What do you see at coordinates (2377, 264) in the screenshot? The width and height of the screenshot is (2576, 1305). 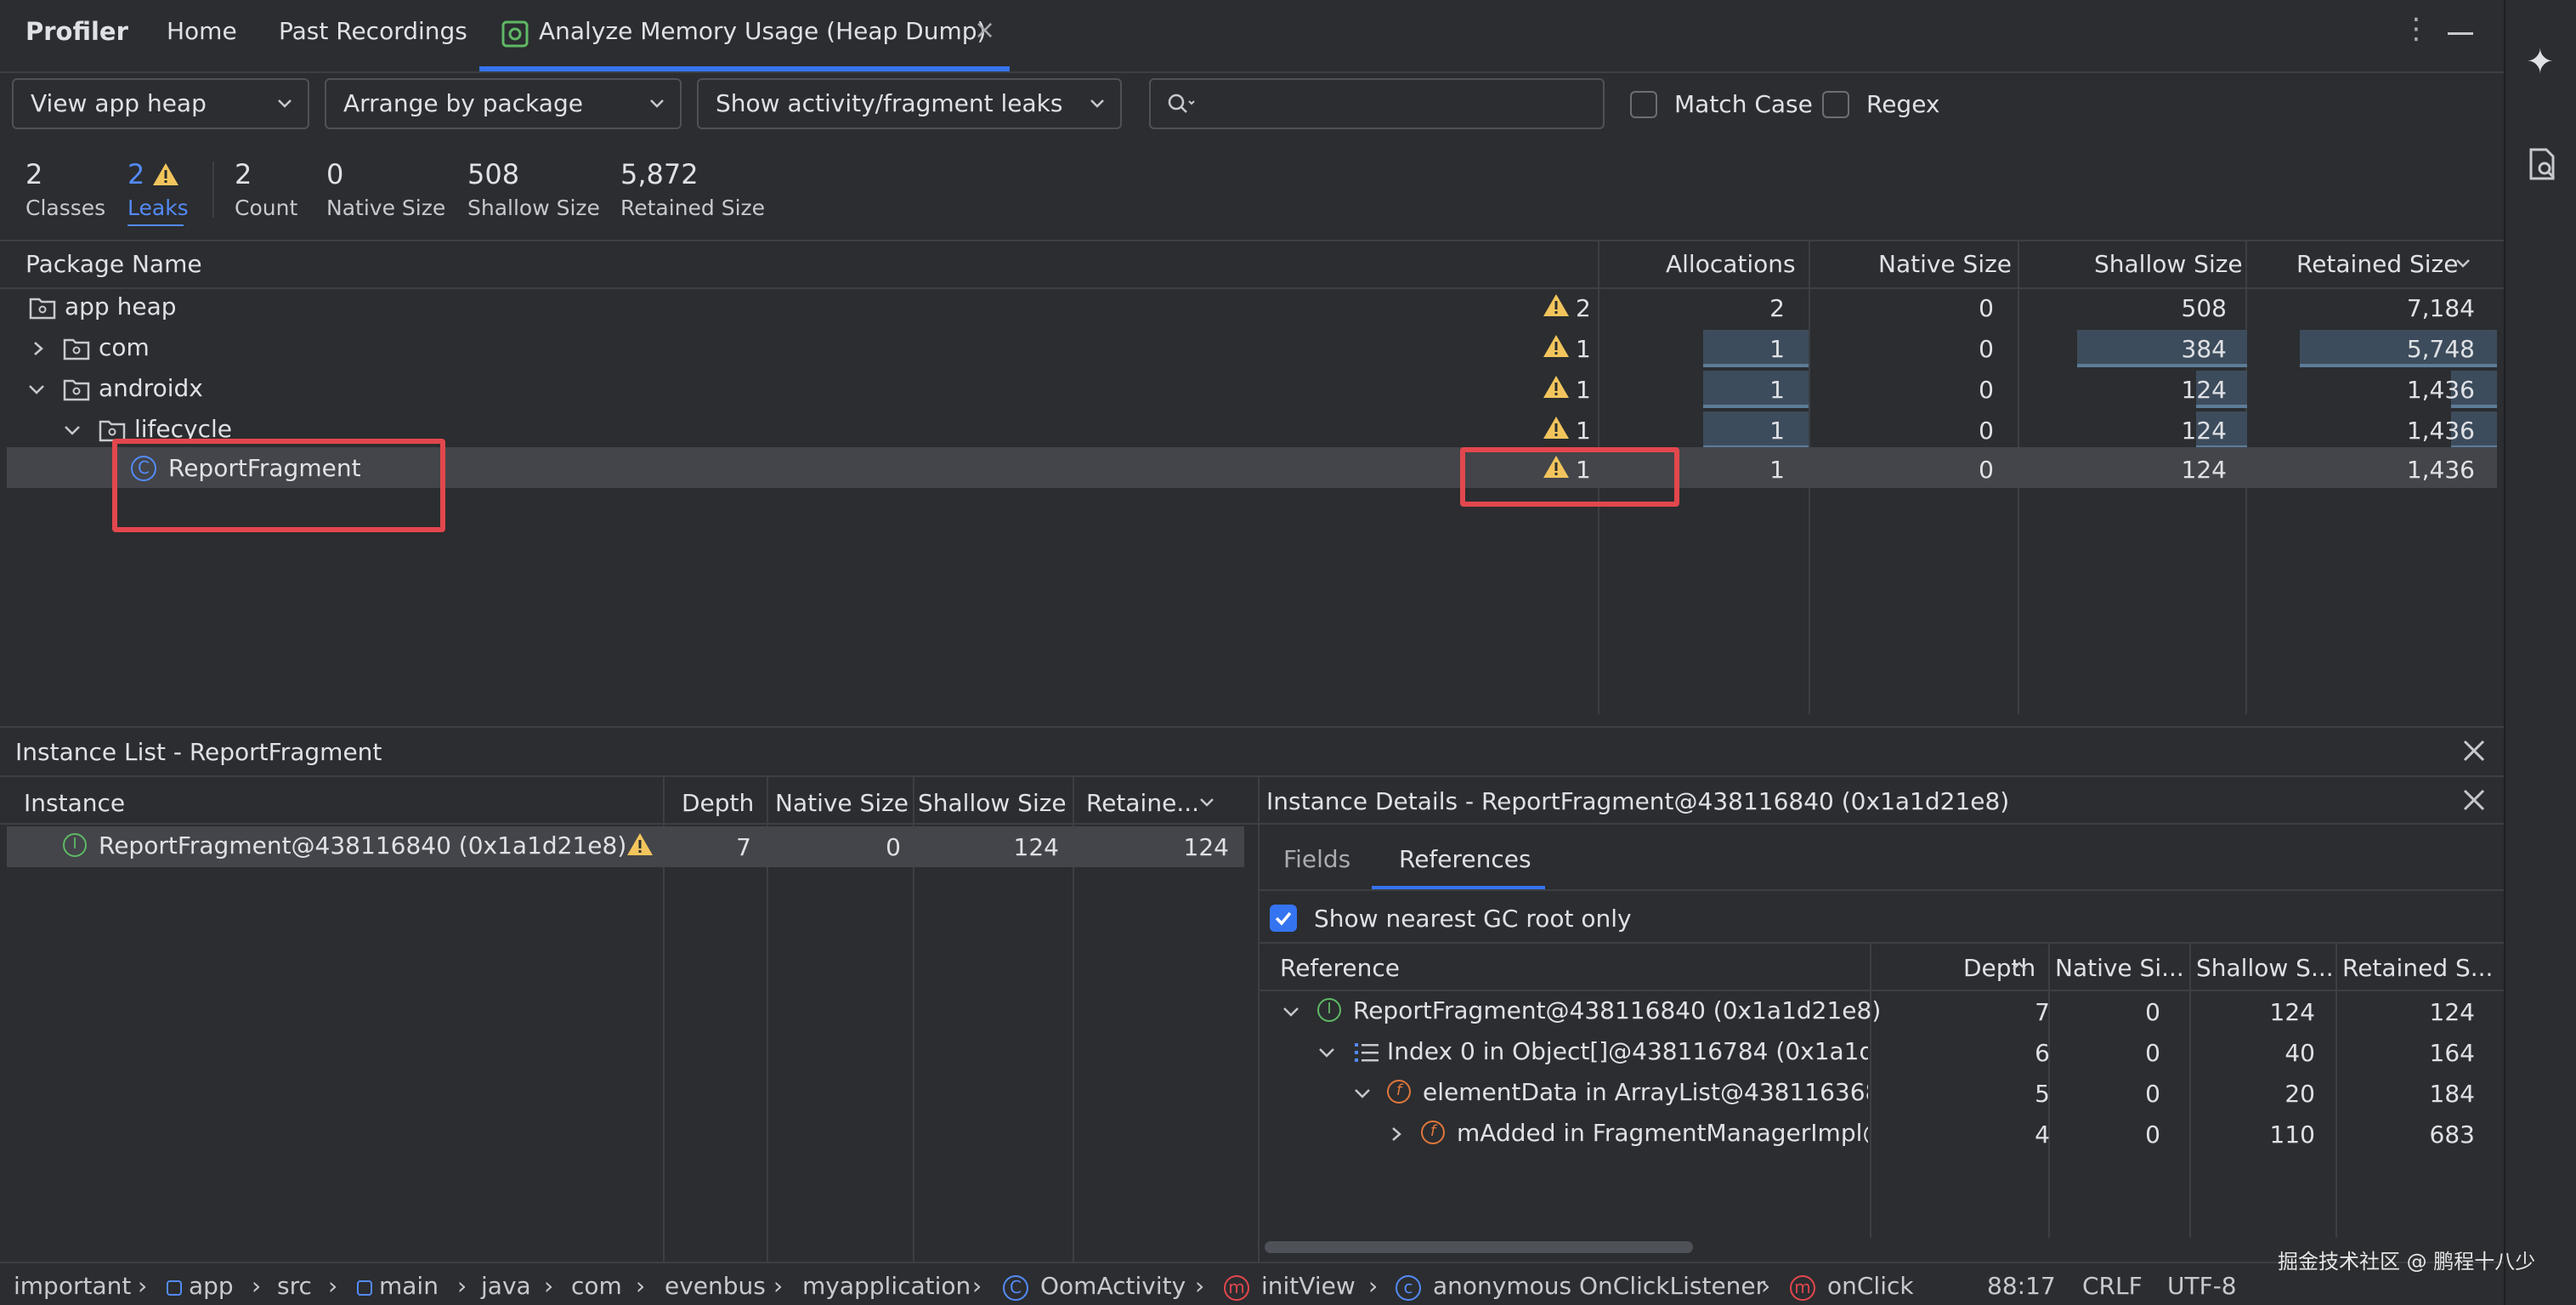 I see `col-retained-size: Retained Size` at bounding box center [2377, 264].